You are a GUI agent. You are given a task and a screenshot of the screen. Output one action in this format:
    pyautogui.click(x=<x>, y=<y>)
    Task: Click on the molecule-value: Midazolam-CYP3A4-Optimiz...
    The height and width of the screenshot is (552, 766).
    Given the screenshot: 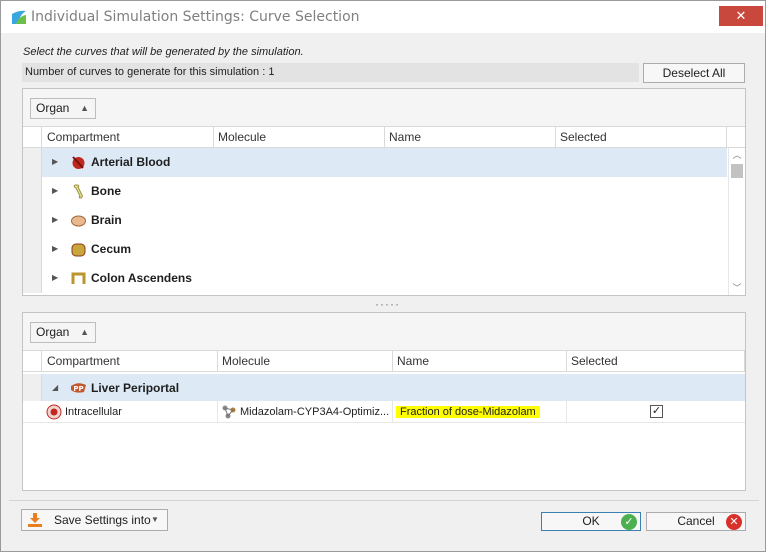 What is the action you would take?
    pyautogui.click(x=315, y=412)
    